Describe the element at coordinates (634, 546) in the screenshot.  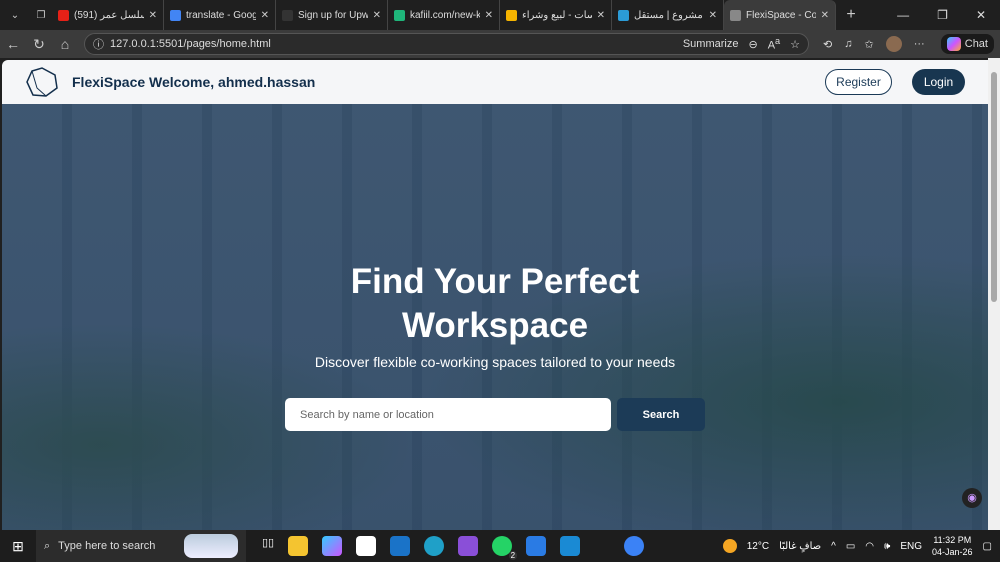
I see `help-icon` at that location.